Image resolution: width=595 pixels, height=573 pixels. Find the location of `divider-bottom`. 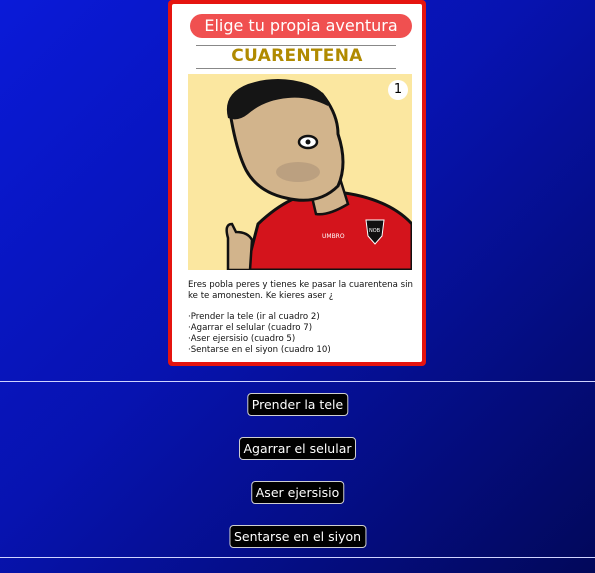

divider-bottom is located at coordinates (297, 557).